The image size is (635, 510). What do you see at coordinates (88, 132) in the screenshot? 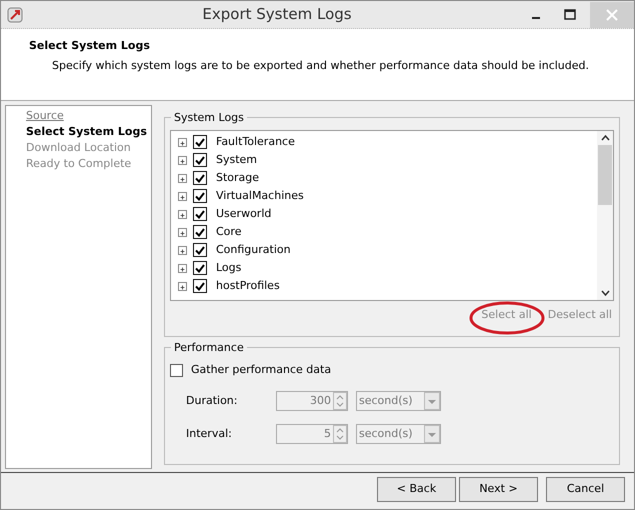
I see `wizard-step: Select System Logs` at bounding box center [88, 132].